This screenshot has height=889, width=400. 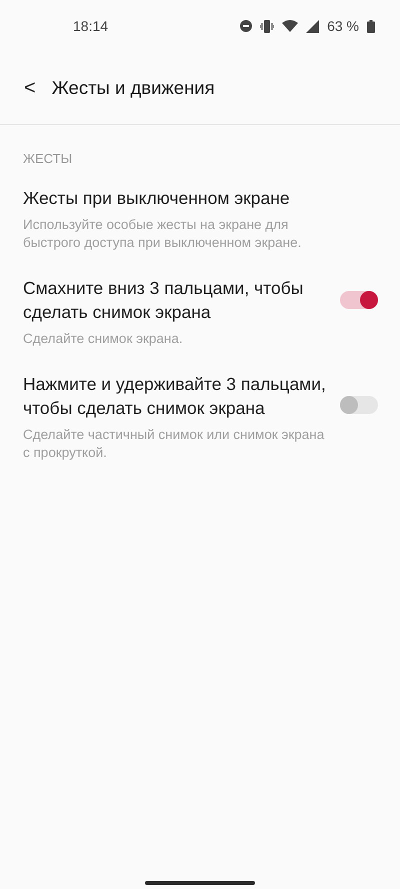 I want to click on setting-description: Сделайте частичный снимок или снимок экрана с прокруткой., so click(x=174, y=444).